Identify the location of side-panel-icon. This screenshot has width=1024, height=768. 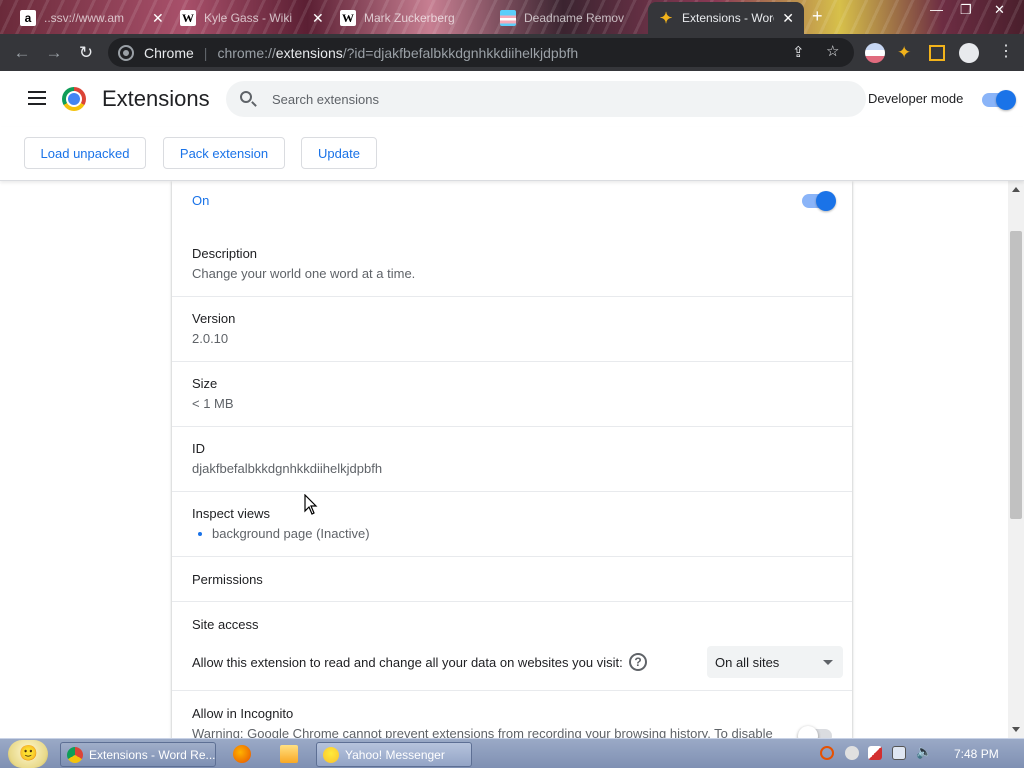
(937, 53).